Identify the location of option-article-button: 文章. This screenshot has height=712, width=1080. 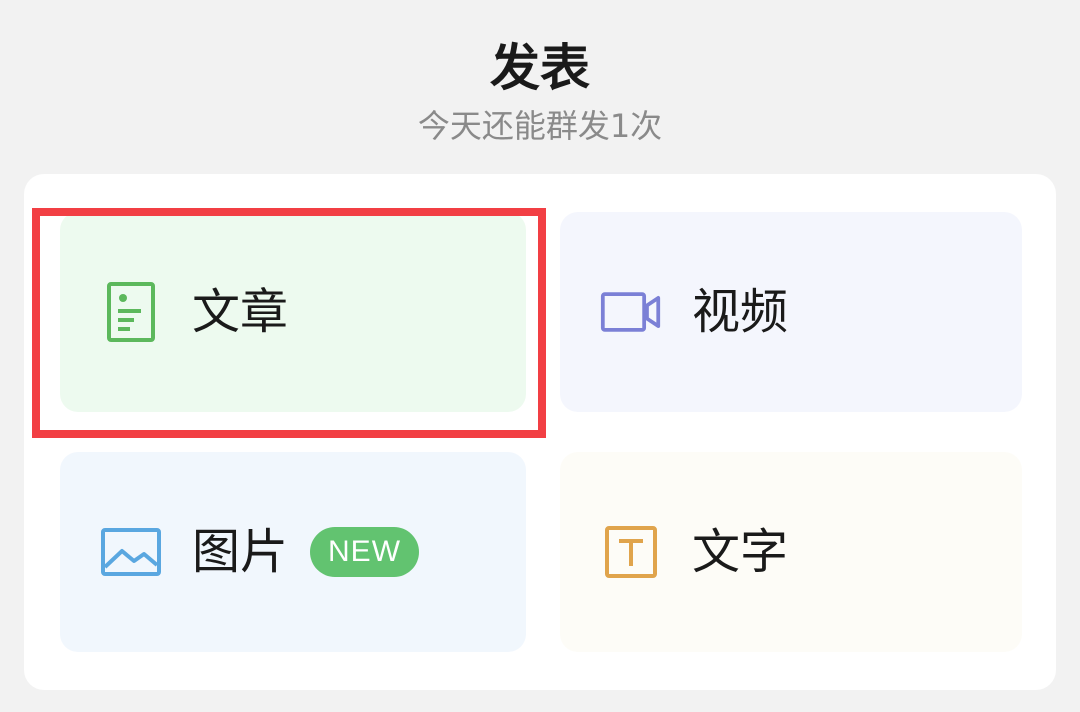
(293, 312).